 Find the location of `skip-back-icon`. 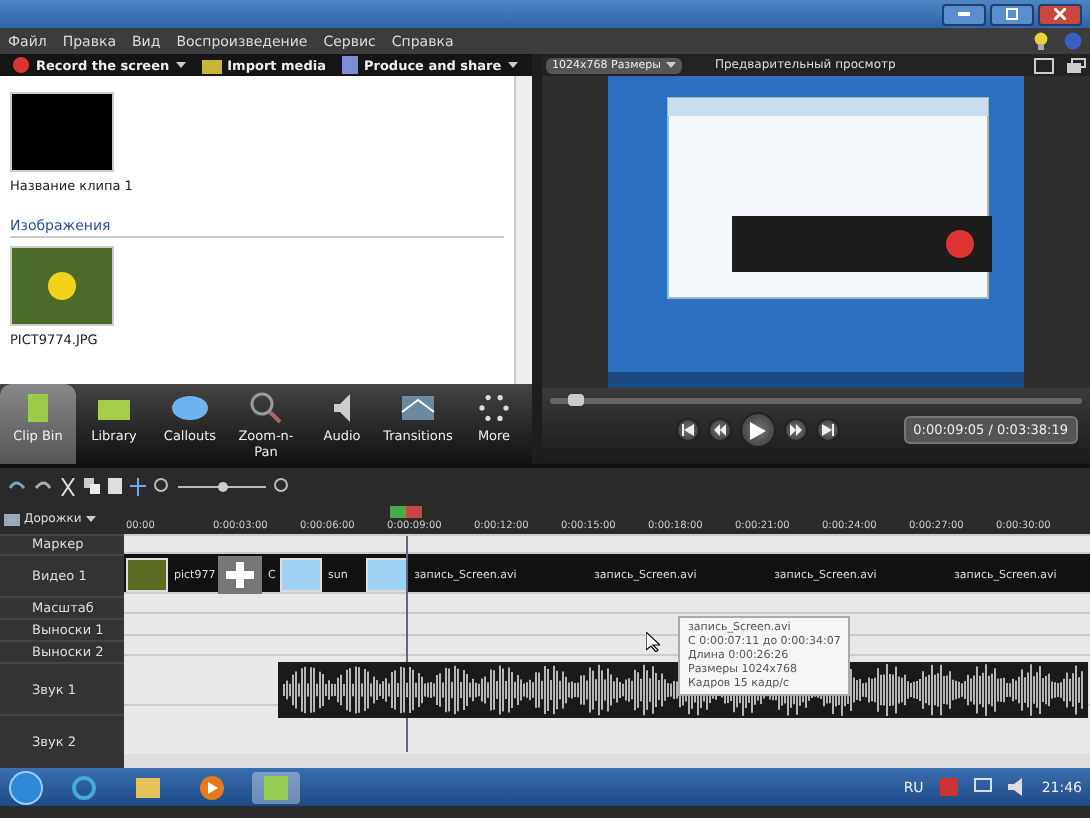

skip-back-icon is located at coordinates (687, 430).